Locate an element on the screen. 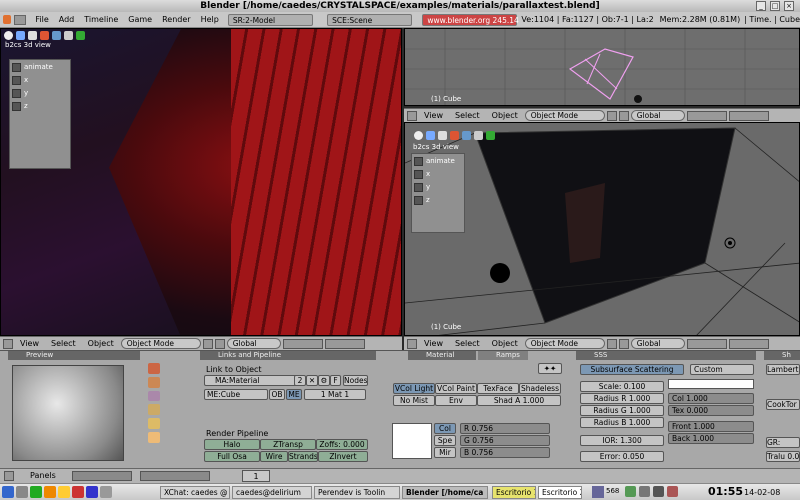 Image resolution: width=800 pixels, height=500 pixels. desktop-icon is located at coordinates (22, 492).